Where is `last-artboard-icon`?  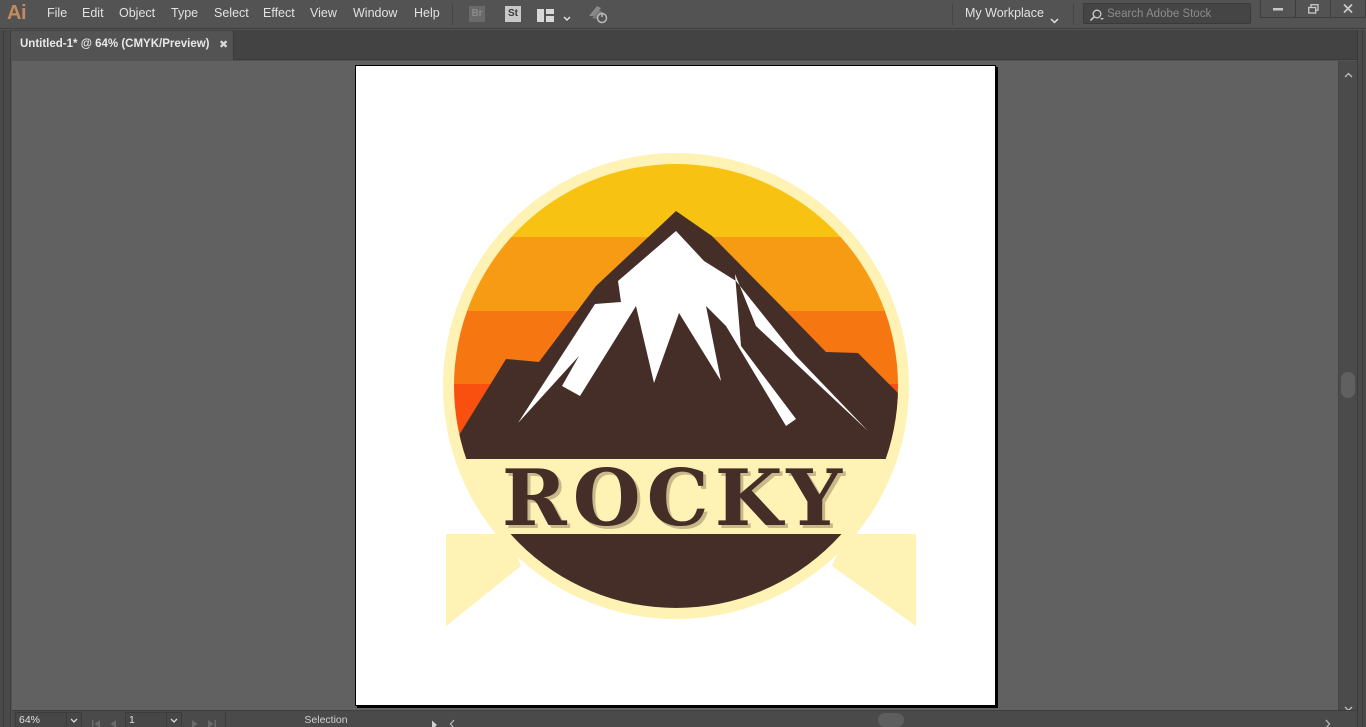
last-artboard-icon is located at coordinates (212, 720).